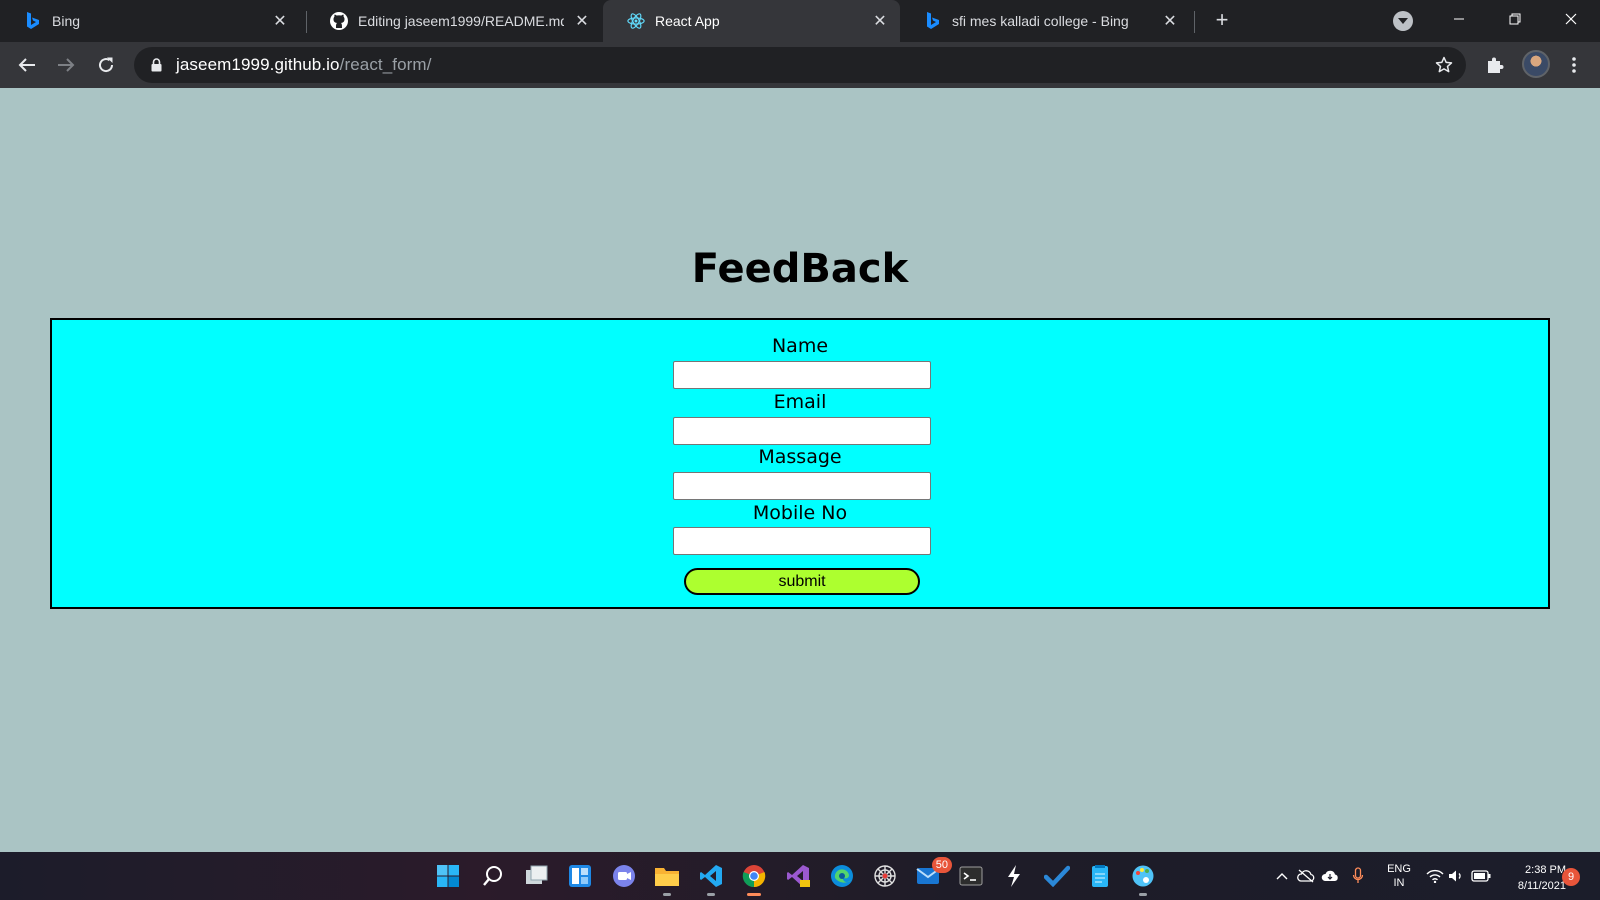  Describe the element at coordinates (156, 65) in the screenshot. I see `lock-icon` at that location.